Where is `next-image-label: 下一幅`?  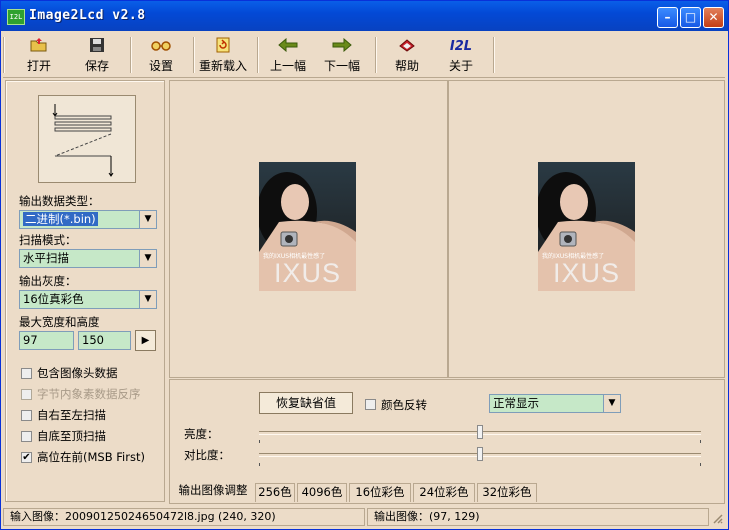 next-image-label: 下一幅 is located at coordinates (341, 66).